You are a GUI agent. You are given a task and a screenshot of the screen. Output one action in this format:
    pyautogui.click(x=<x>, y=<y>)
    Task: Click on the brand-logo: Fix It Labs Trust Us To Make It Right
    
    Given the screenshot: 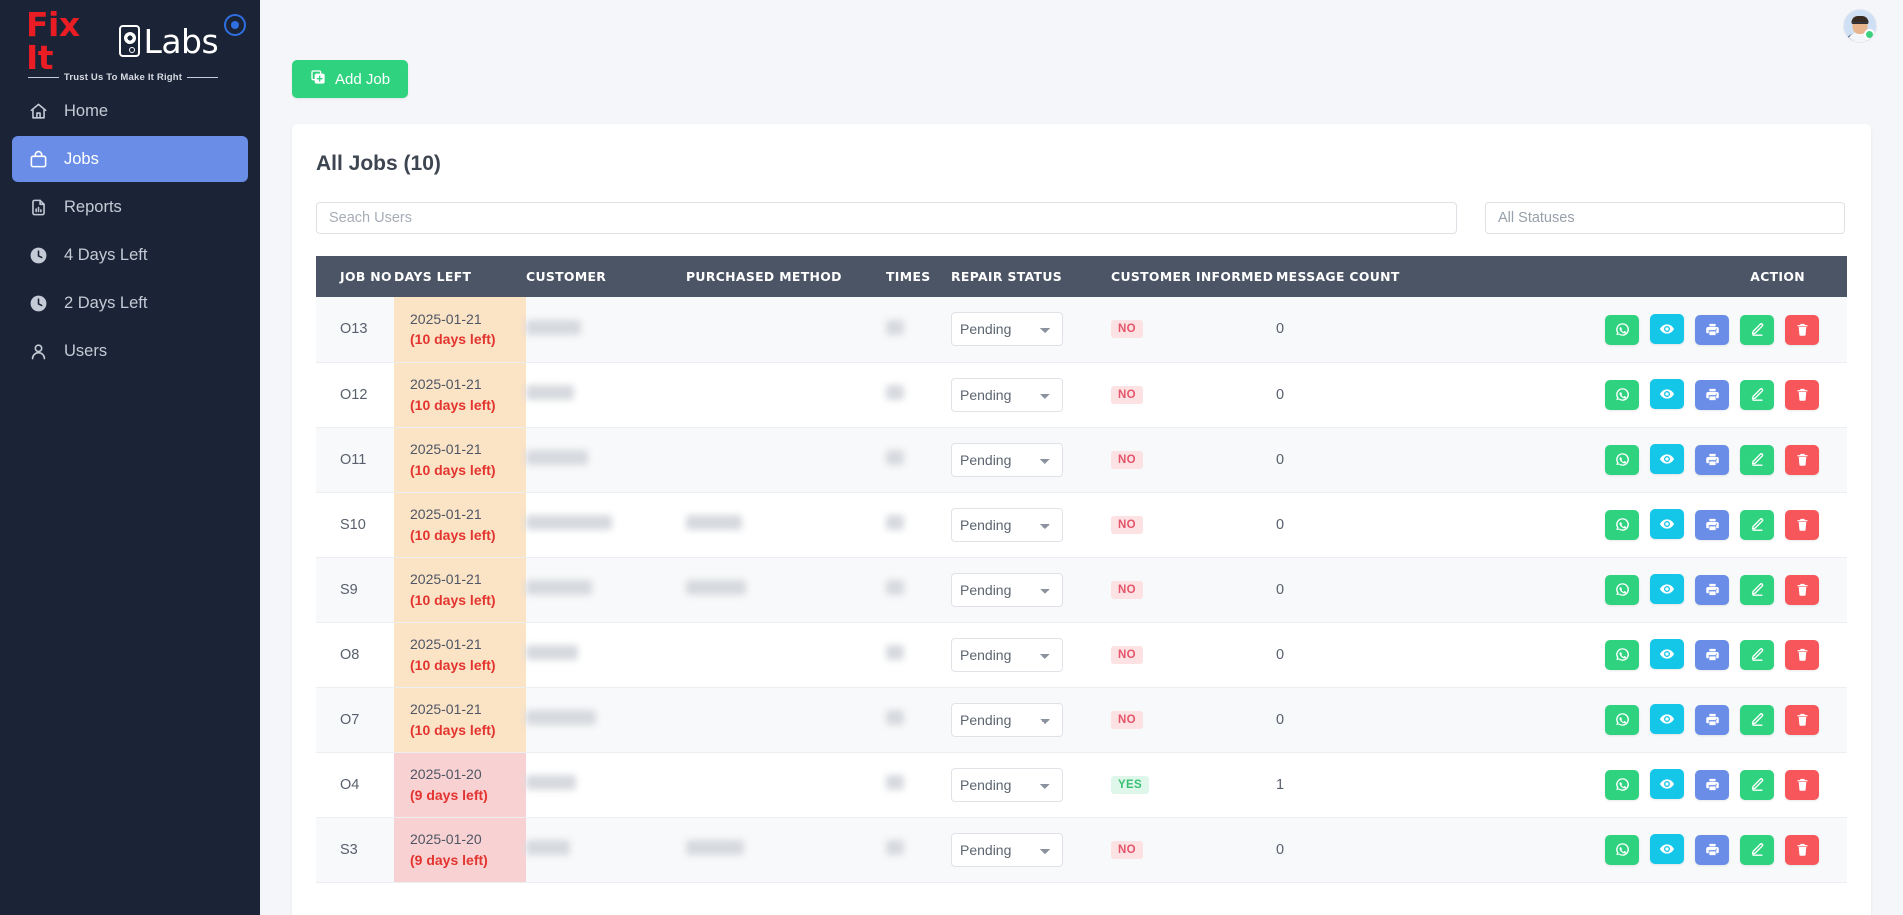 What is the action you would take?
    pyautogui.click(x=130, y=43)
    